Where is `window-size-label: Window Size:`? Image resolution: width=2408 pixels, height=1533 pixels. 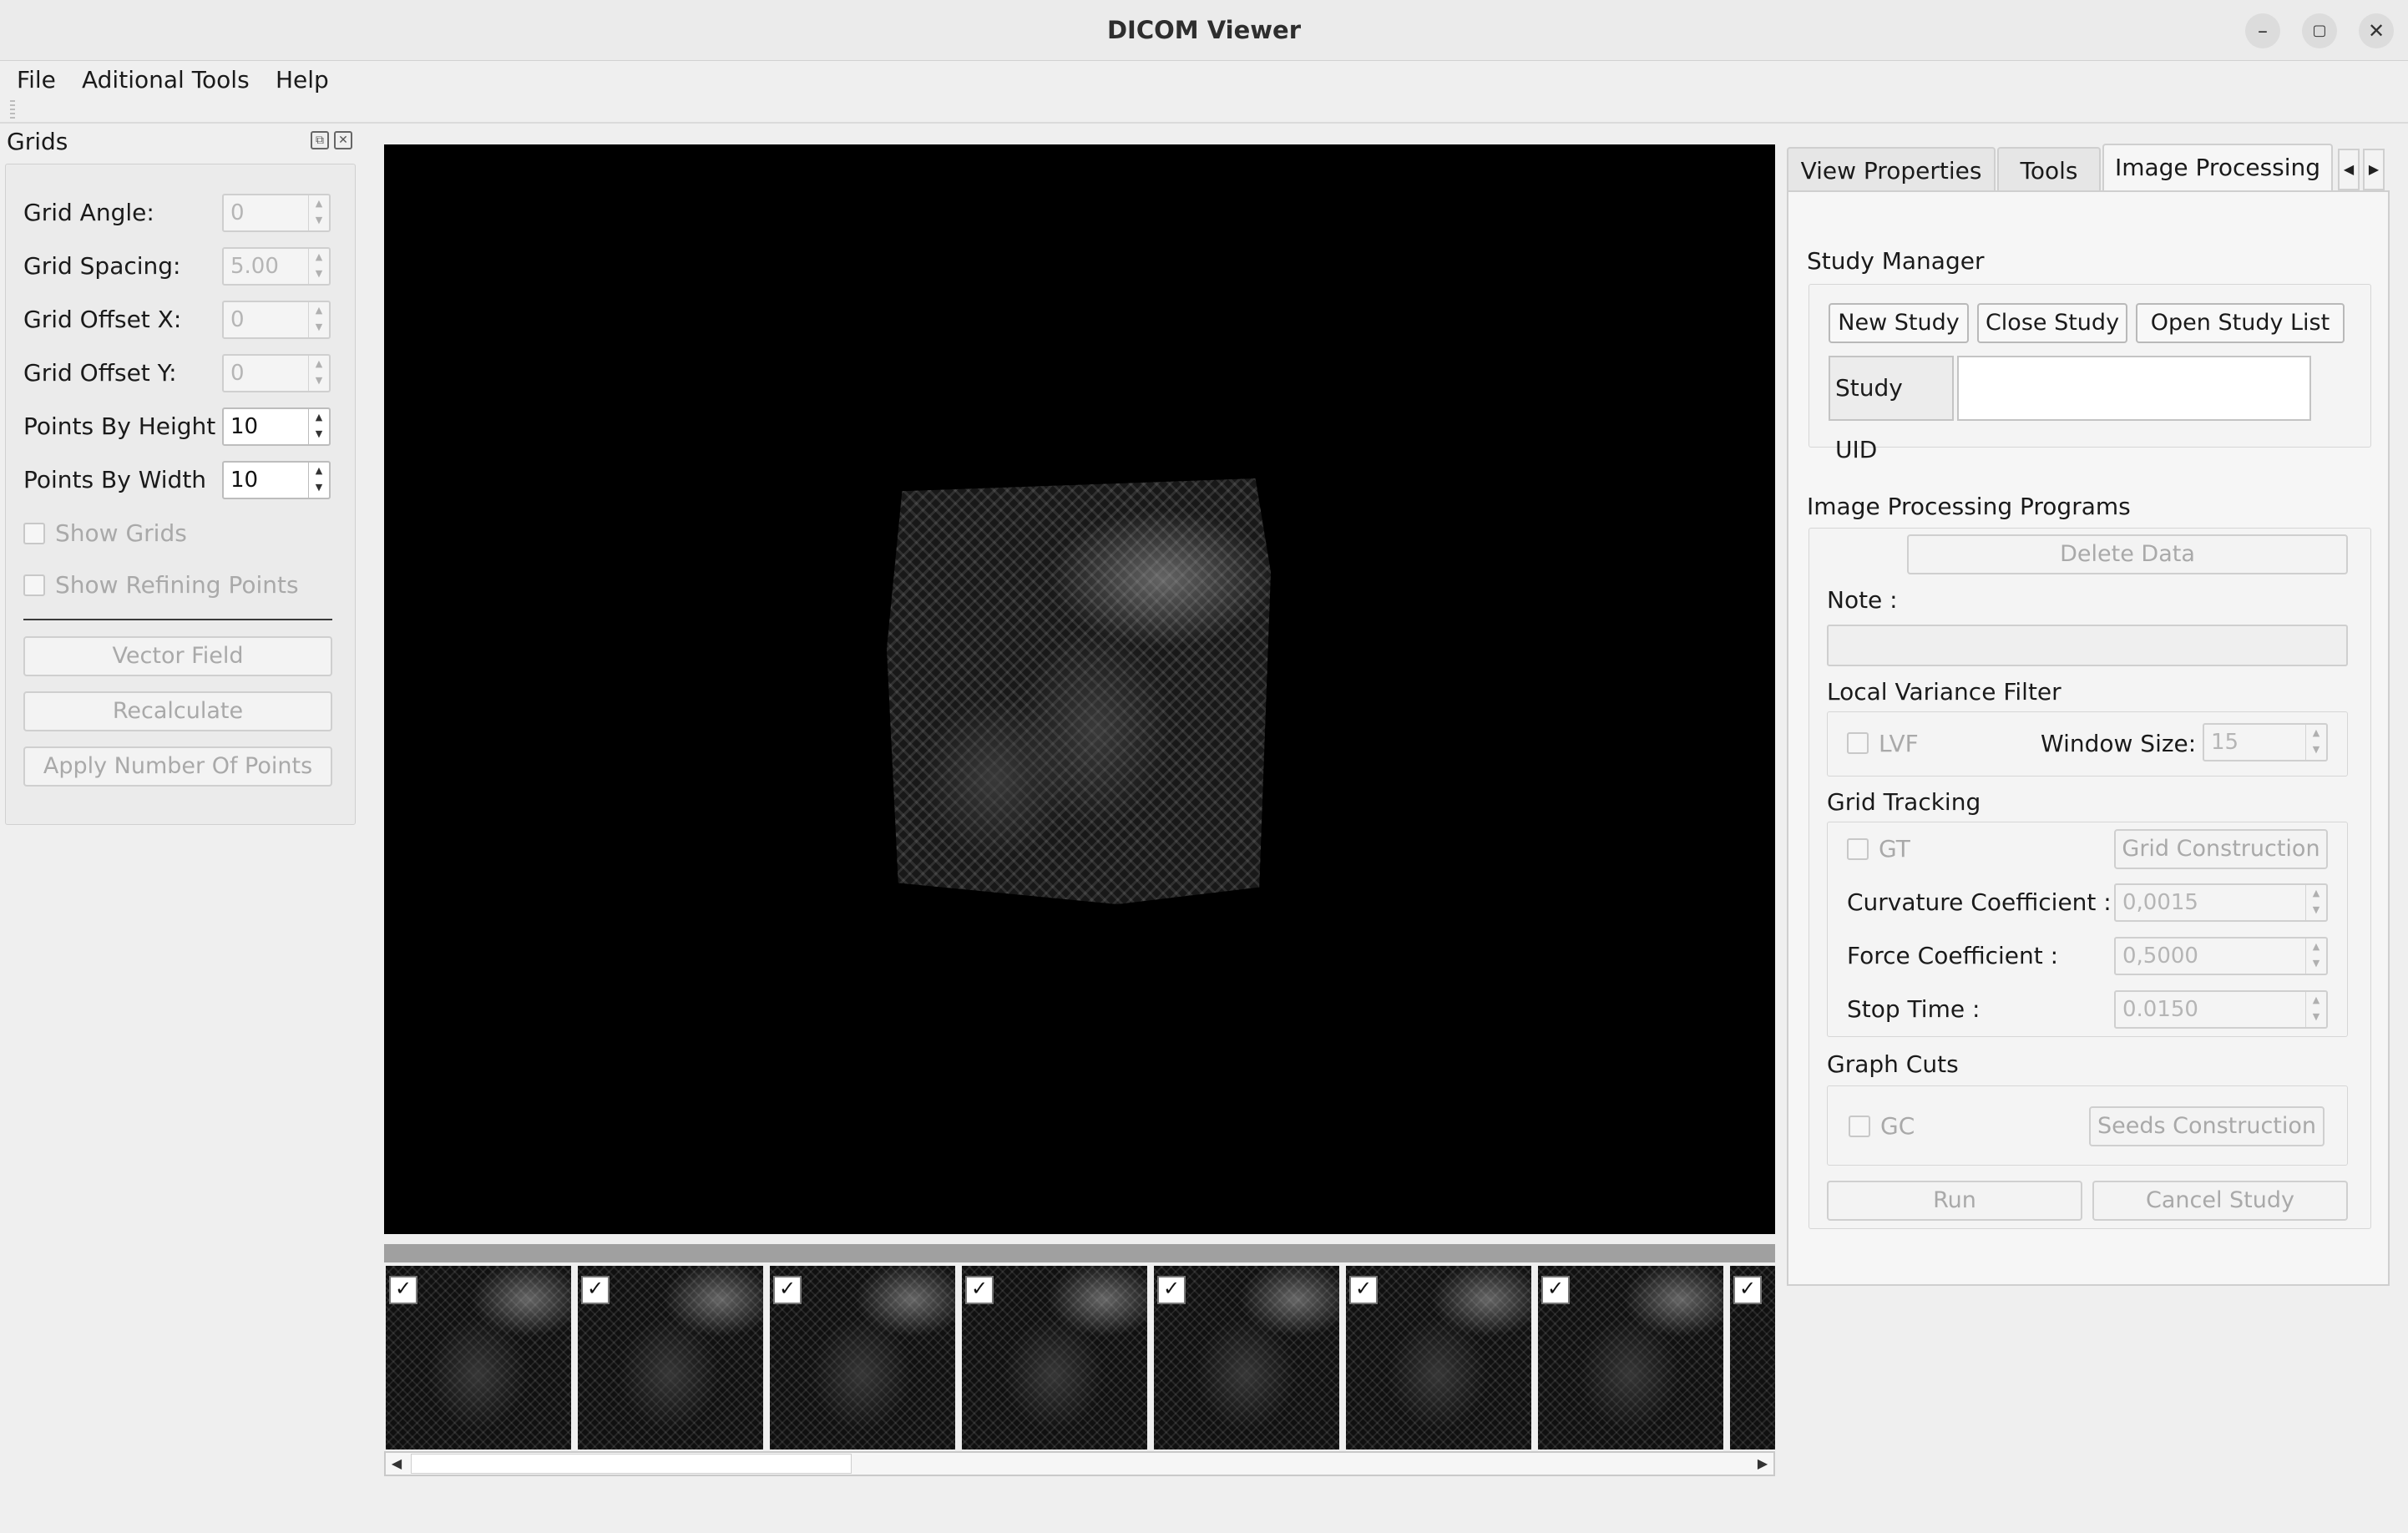 window-size-label: Window Size: is located at coordinates (2119, 743).